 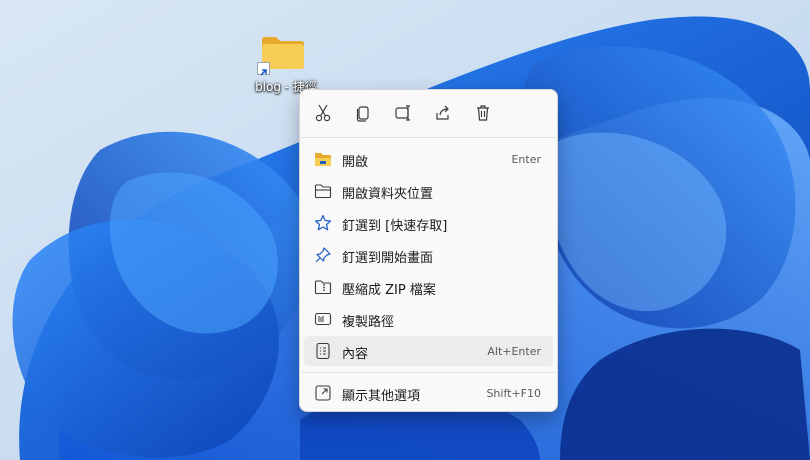 I want to click on copy-path-icon, so click(x=323, y=319).